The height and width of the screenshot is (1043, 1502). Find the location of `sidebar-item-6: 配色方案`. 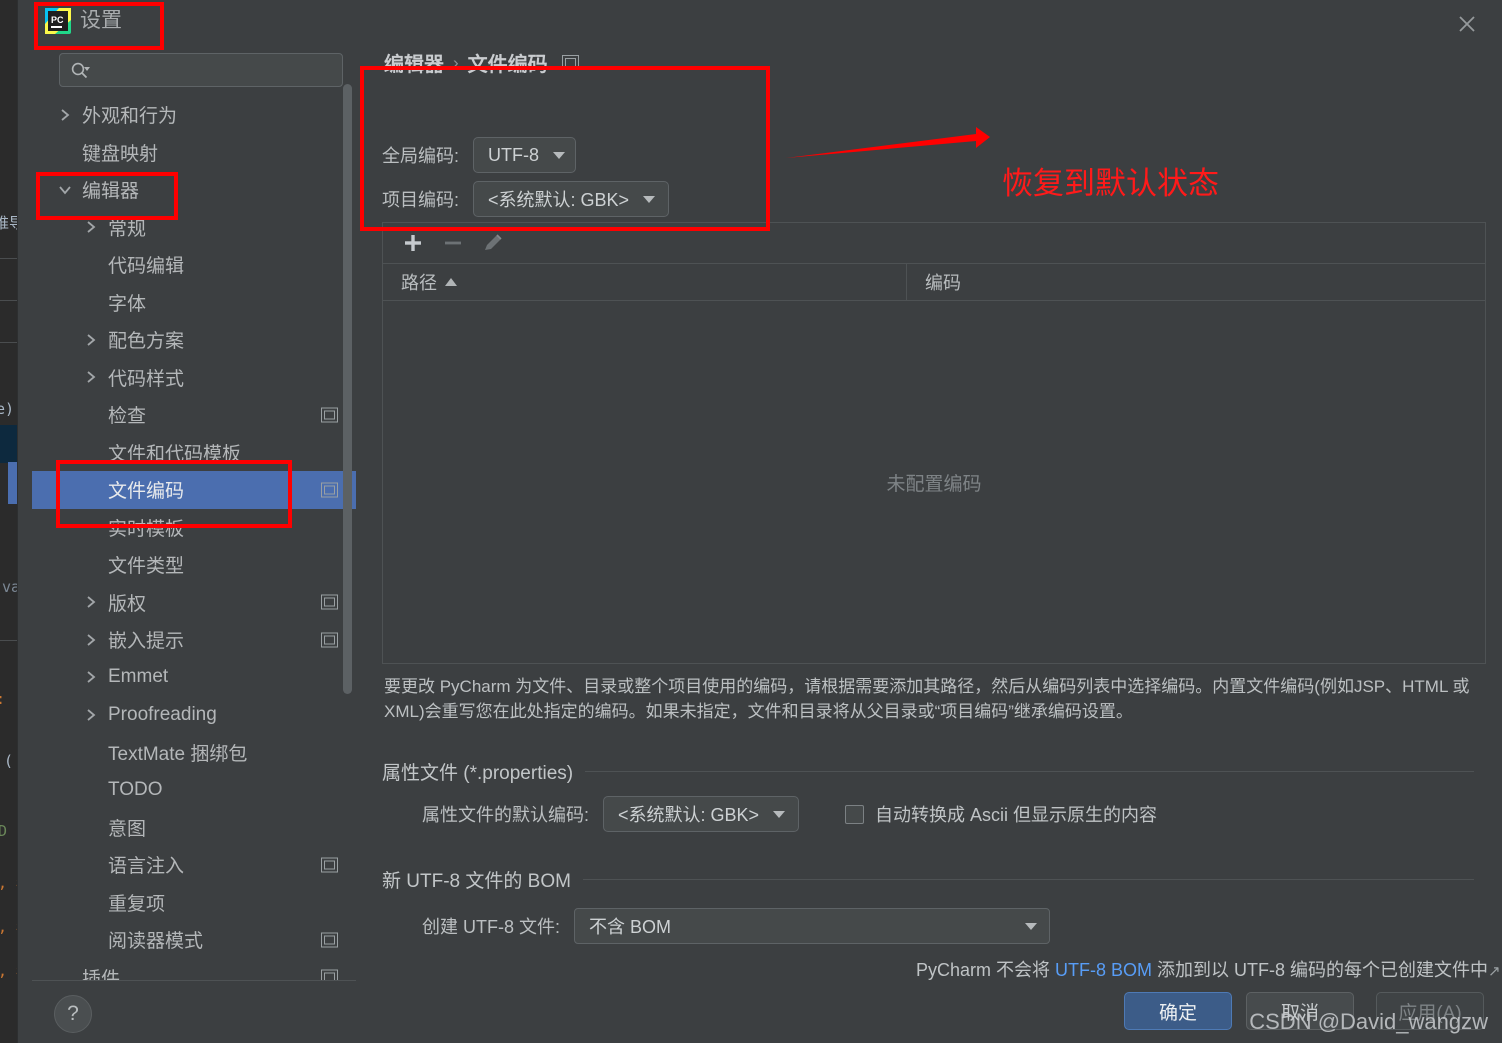

sidebar-item-6: 配色方案 is located at coordinates (194, 340).